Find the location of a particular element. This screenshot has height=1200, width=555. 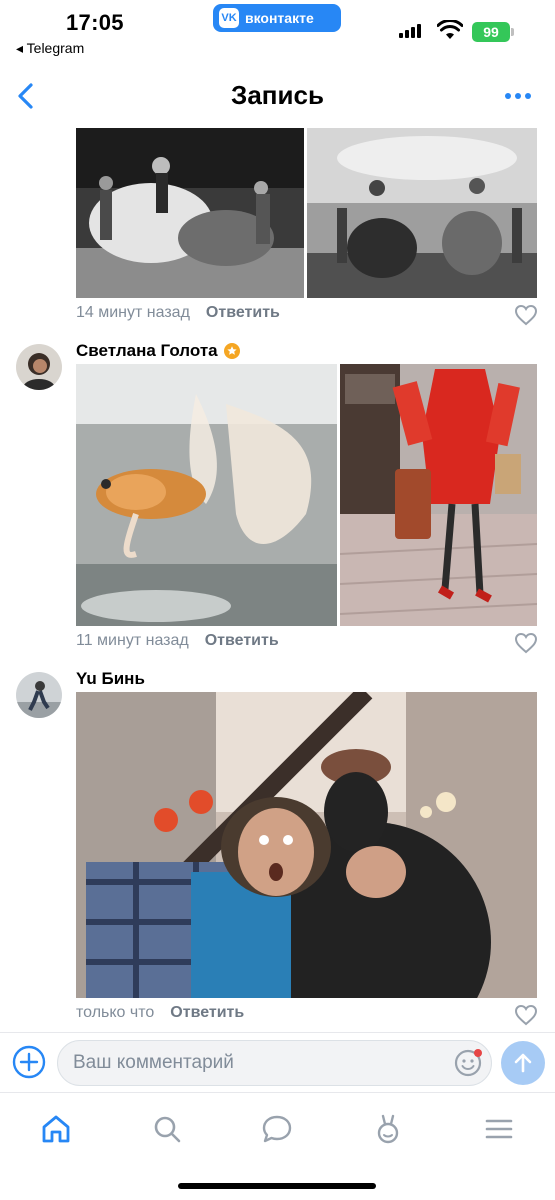

messages-icon is located at coordinates (277, 1129).